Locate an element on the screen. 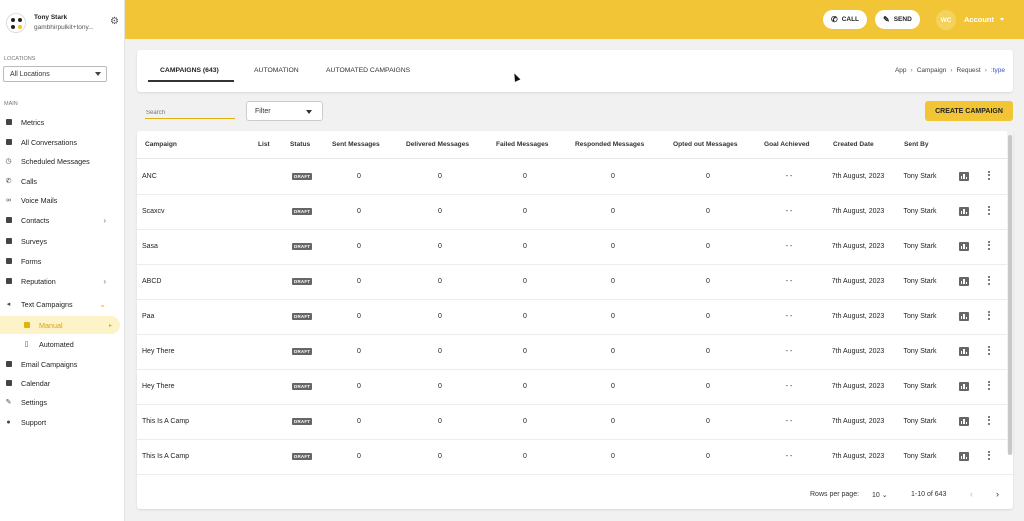 The height and width of the screenshot is (521, 1024). scrollbar-thumb is located at coordinates (1010, 295).